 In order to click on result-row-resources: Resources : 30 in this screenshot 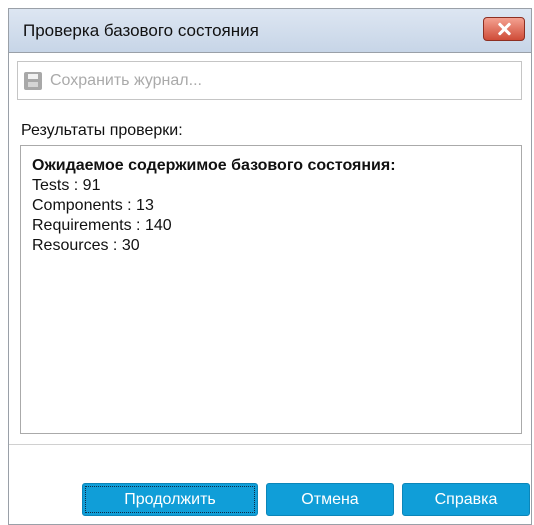, I will do `click(86, 245)`.